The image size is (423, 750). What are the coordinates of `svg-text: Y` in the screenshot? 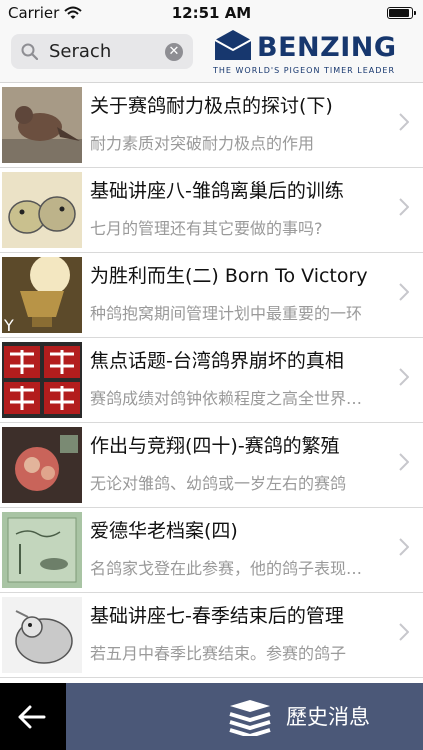 It's located at (8, 324).